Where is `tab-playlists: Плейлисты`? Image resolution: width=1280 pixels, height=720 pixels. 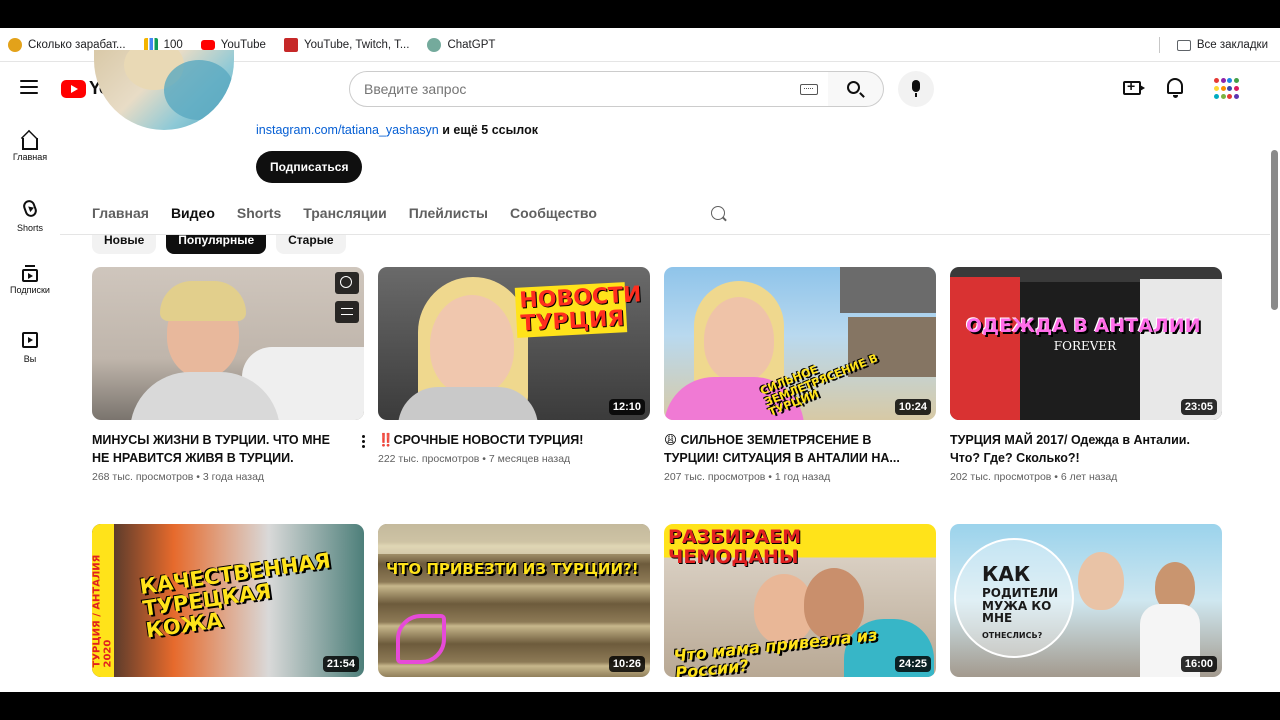
tab-playlists: Плейлисты is located at coordinates (448, 213).